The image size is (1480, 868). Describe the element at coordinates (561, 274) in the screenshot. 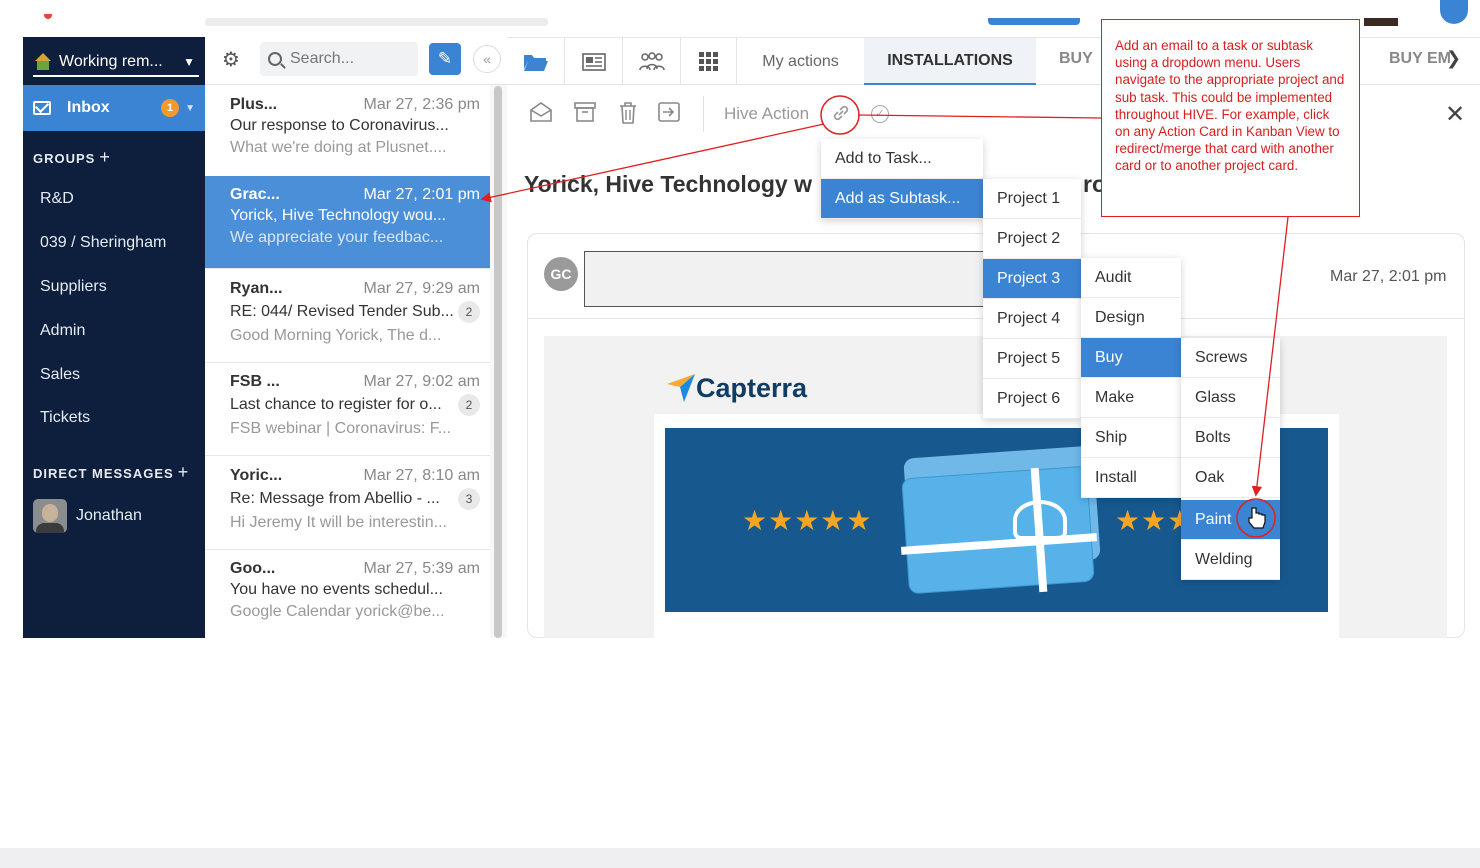

I see `sender-avatar: GC` at that location.